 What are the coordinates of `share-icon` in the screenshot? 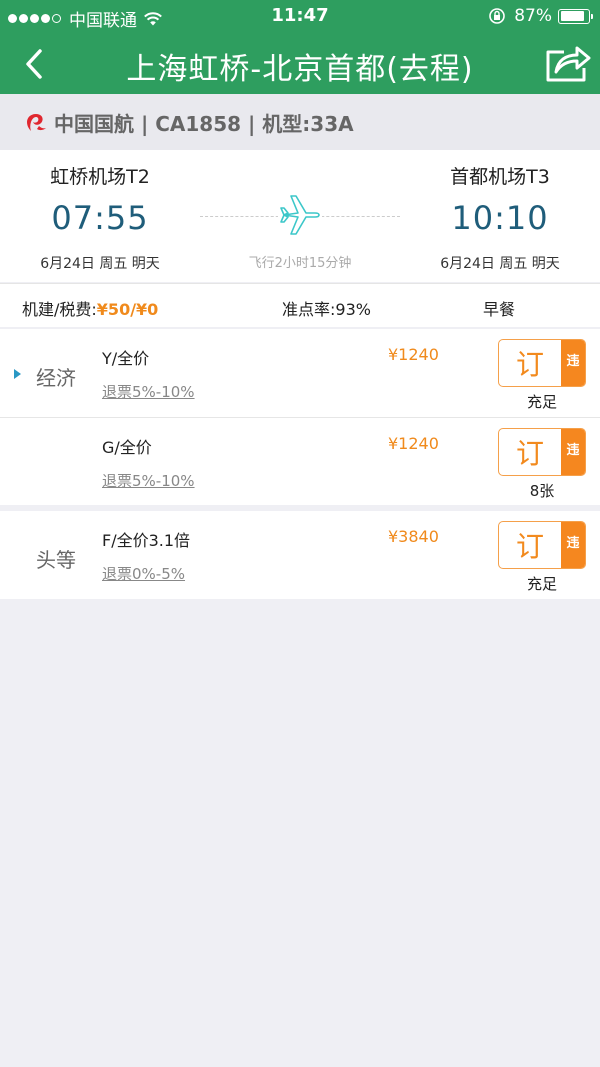 It's located at (568, 64).